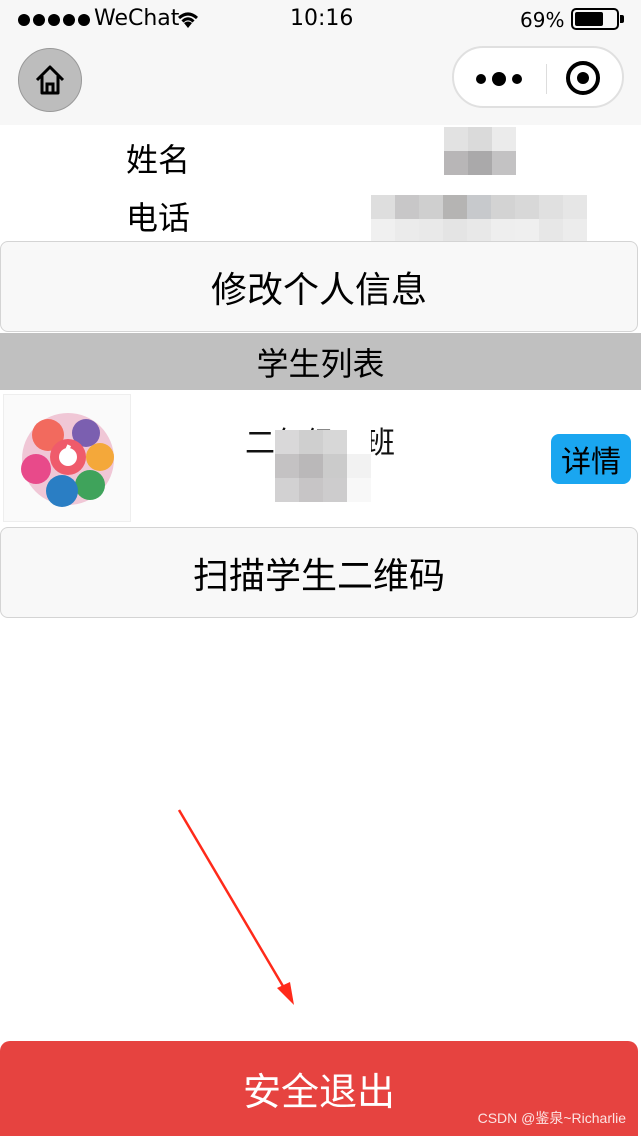  I want to click on annotation-arrow, so click(235, 907).